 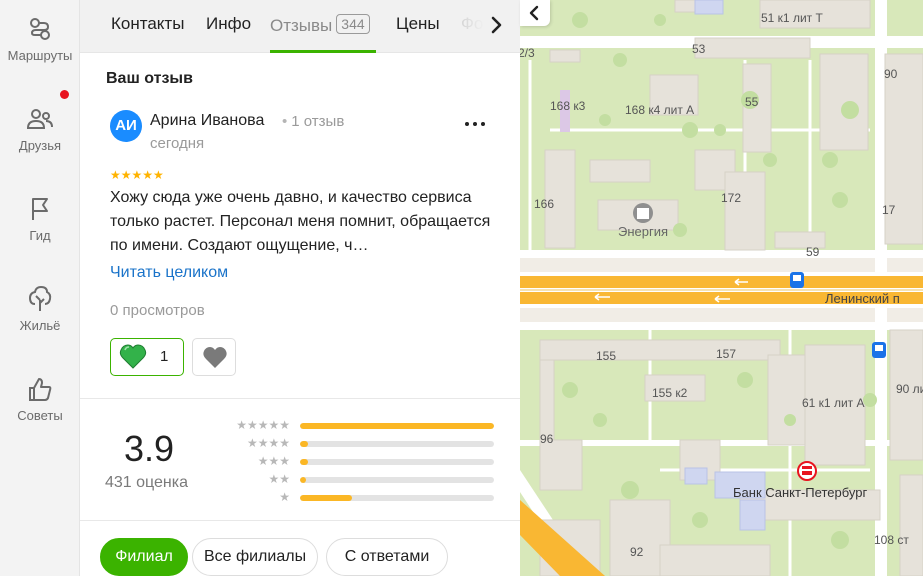 What do you see at coordinates (40, 415) in the screenshot?
I see `sidebar-item-label: Советы` at bounding box center [40, 415].